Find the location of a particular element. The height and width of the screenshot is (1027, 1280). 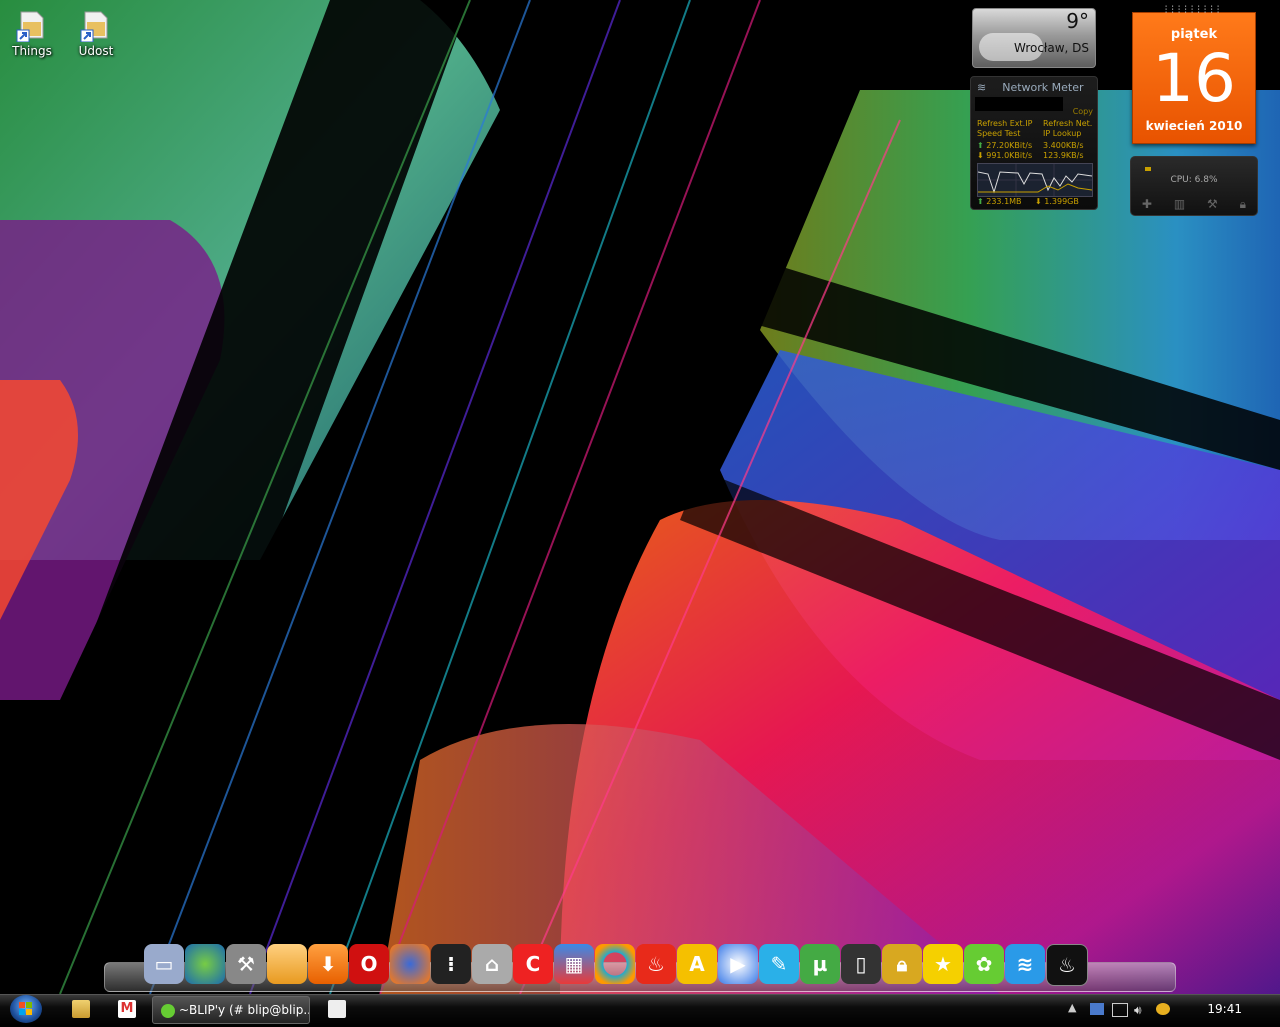

upload-rate-bytes: 3.400KB/s is located at coordinates (1063, 145).